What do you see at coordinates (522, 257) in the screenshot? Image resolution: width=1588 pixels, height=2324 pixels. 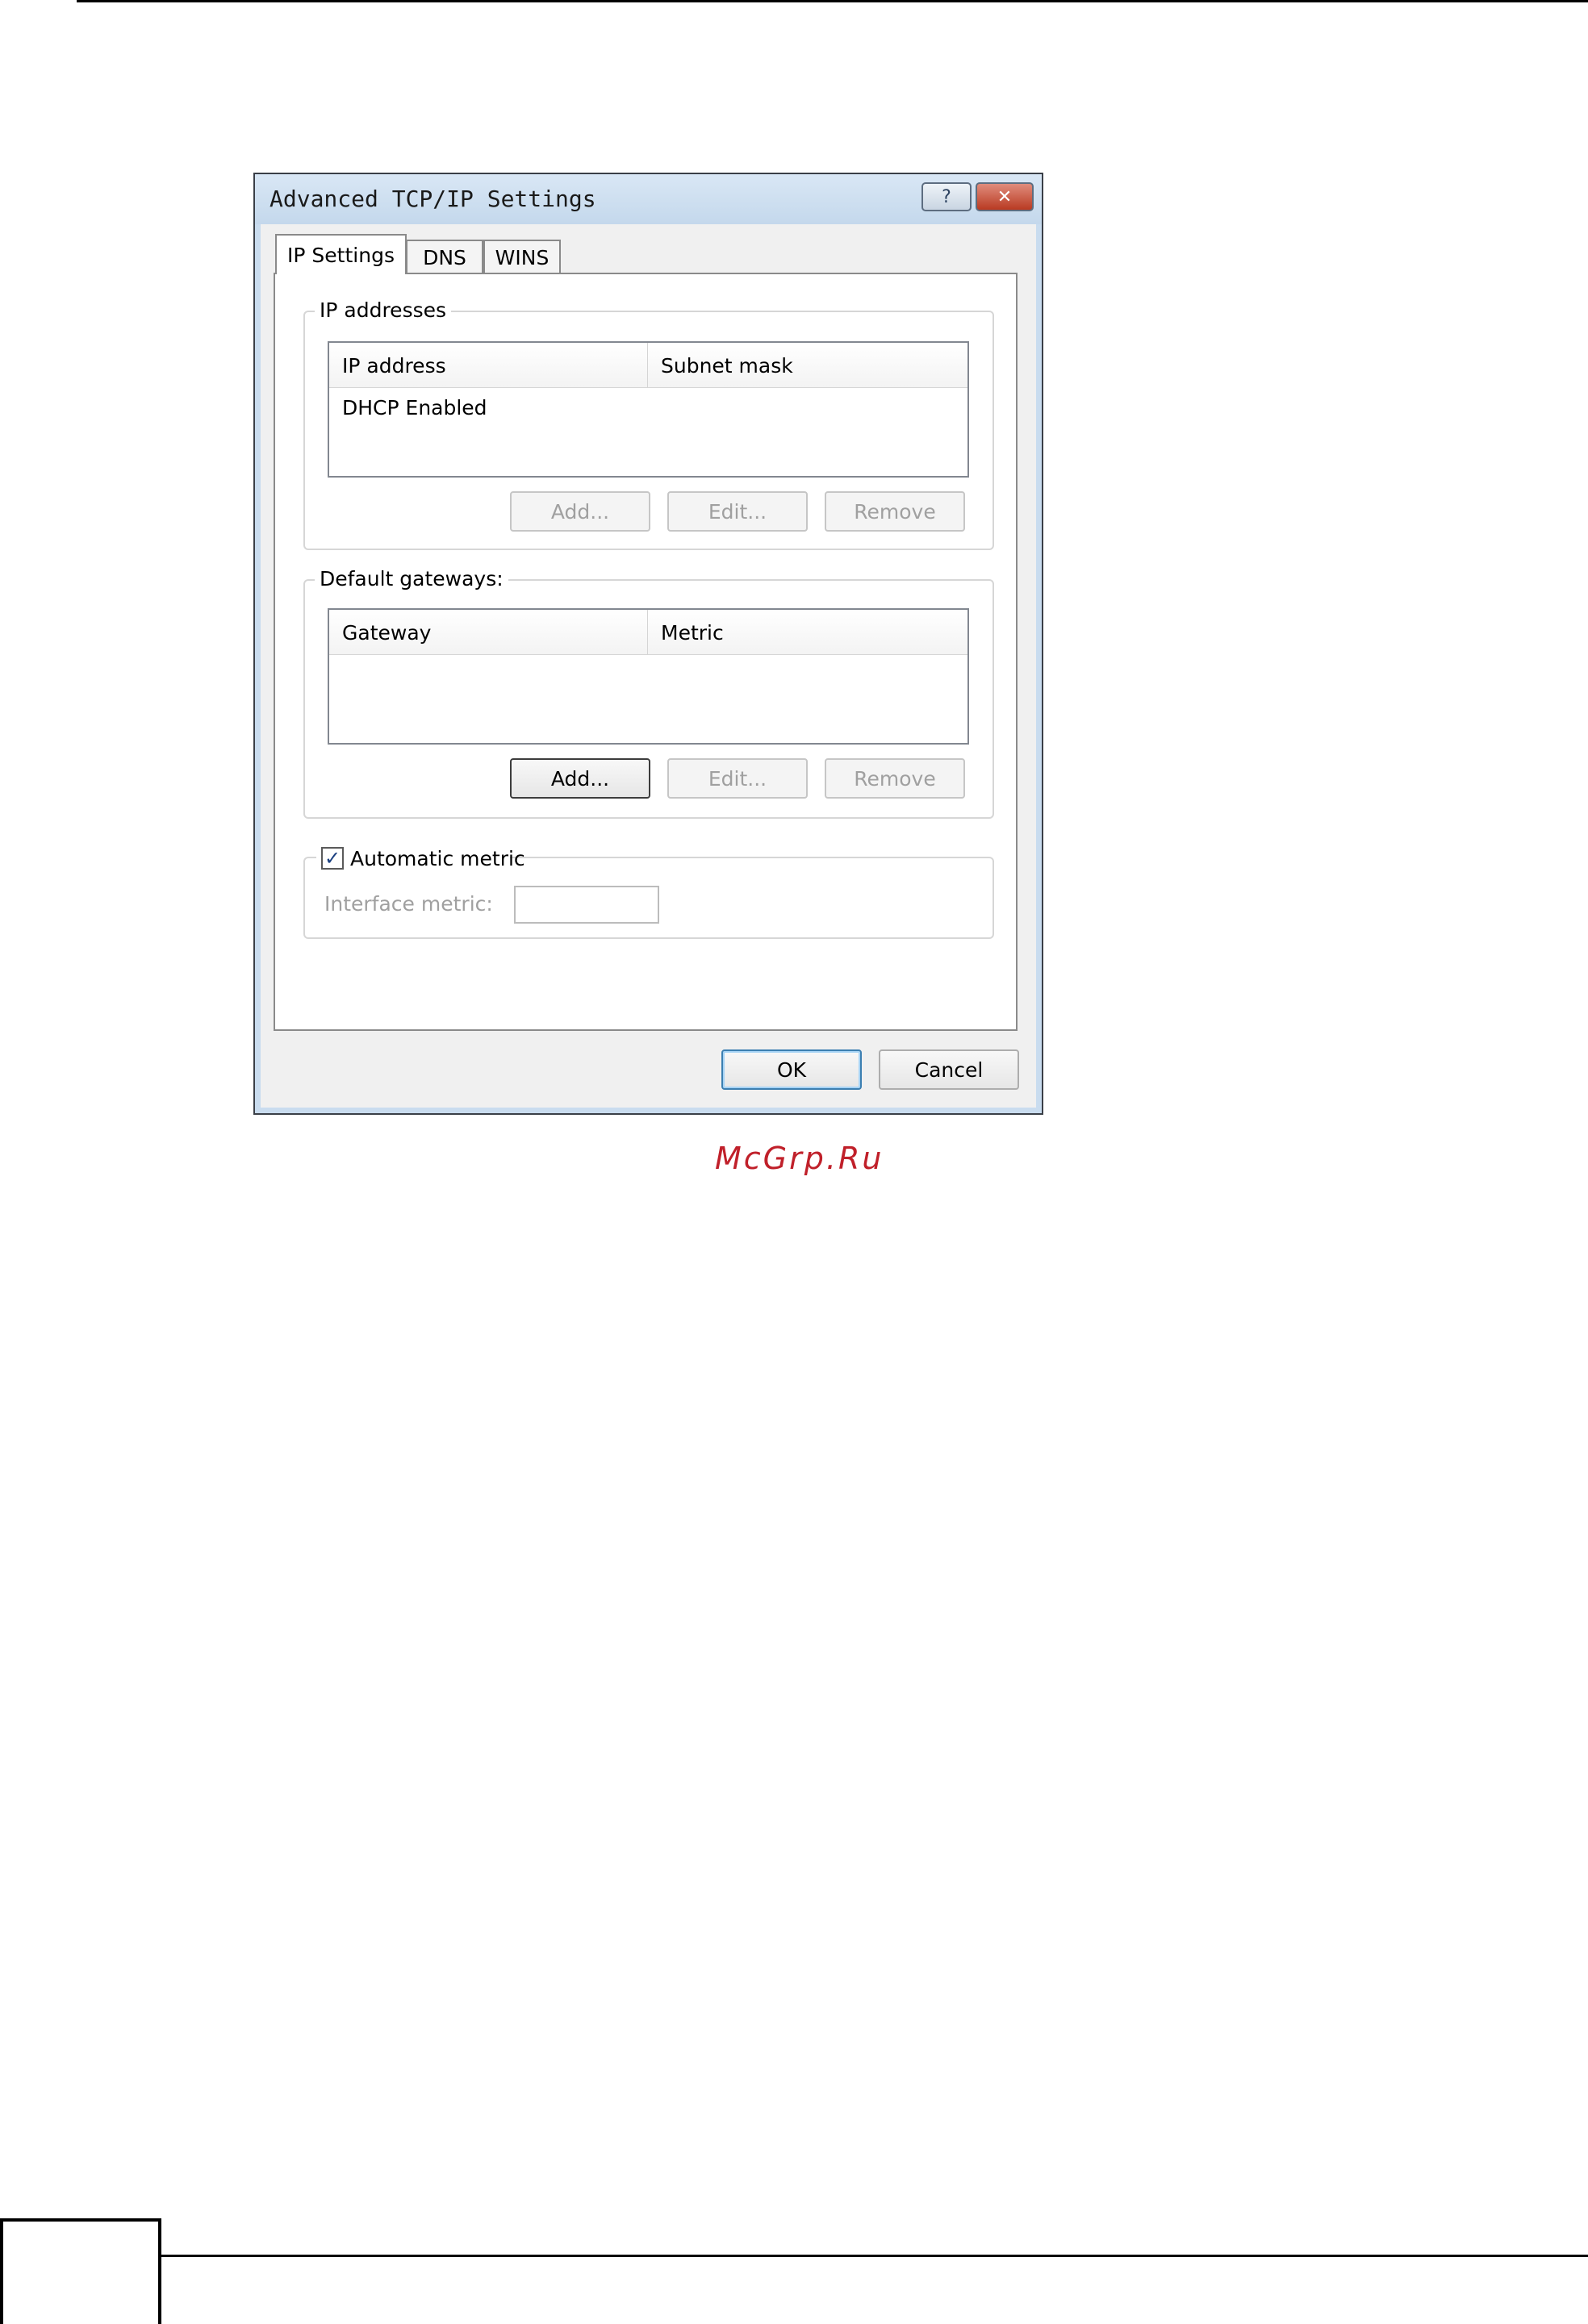 I see `tab-wins: WINS` at bounding box center [522, 257].